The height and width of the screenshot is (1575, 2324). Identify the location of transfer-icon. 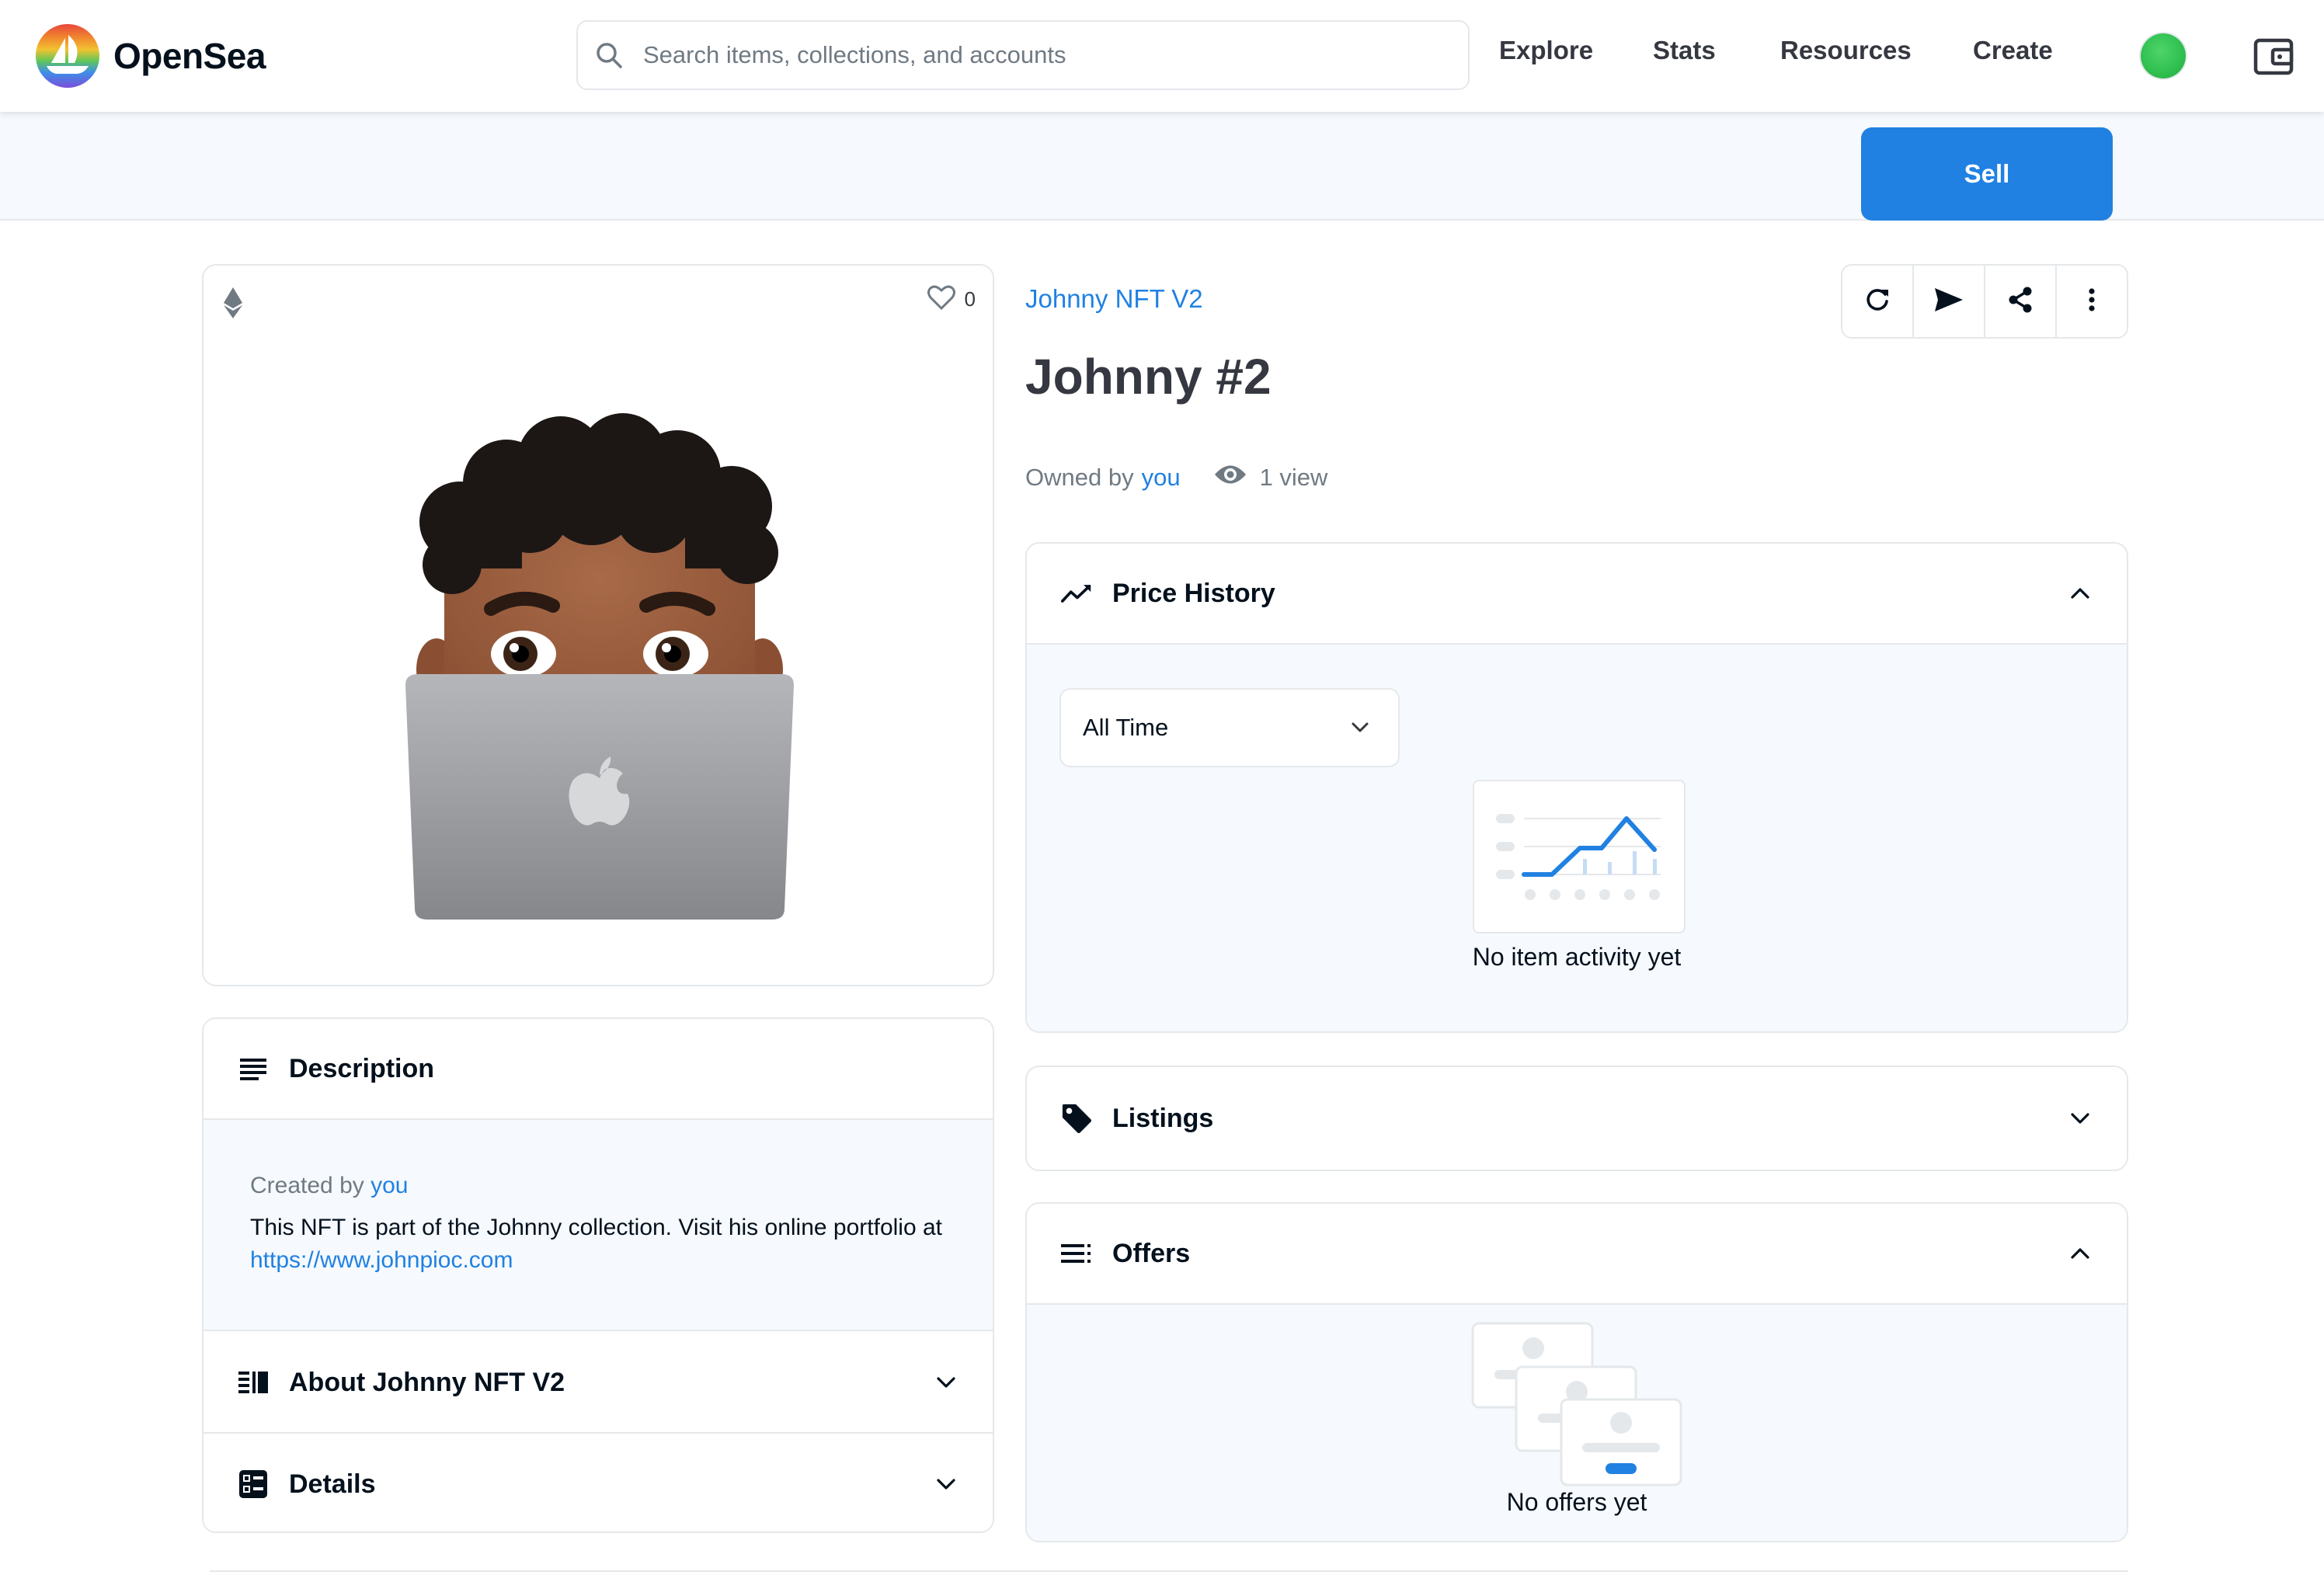
(1948, 302).